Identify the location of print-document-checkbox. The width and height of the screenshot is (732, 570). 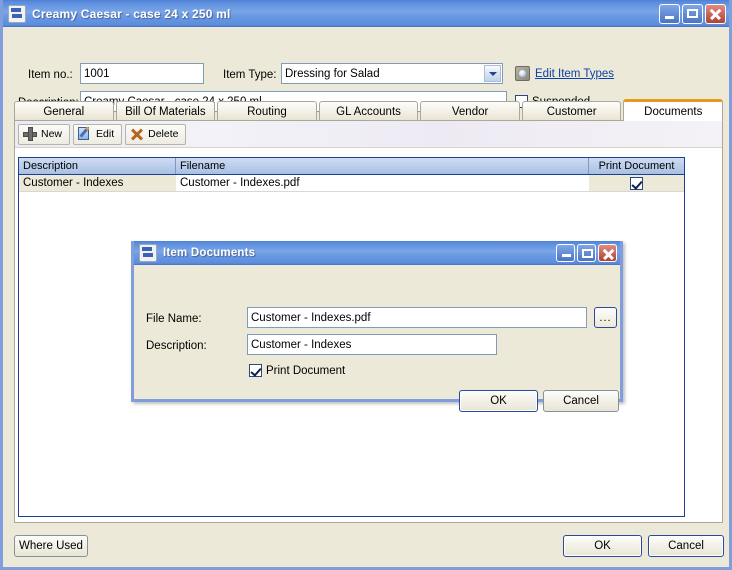
(636, 183).